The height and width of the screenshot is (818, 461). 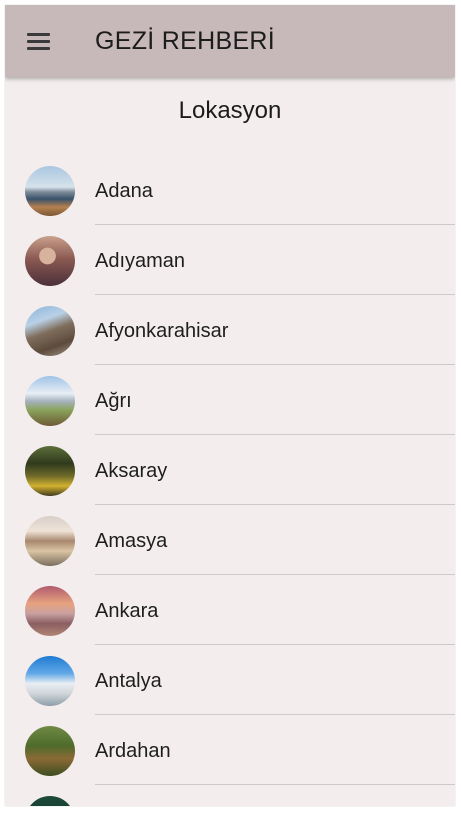 What do you see at coordinates (230, 610) in the screenshot?
I see `list-item-ankara: Ankara` at bounding box center [230, 610].